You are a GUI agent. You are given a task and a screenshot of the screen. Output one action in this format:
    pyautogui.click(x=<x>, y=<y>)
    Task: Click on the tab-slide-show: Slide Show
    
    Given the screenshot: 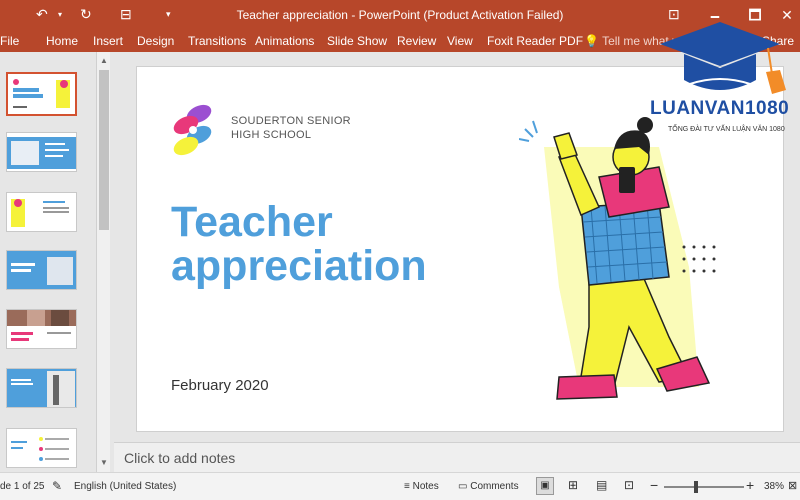 What is the action you would take?
    pyautogui.click(x=357, y=41)
    